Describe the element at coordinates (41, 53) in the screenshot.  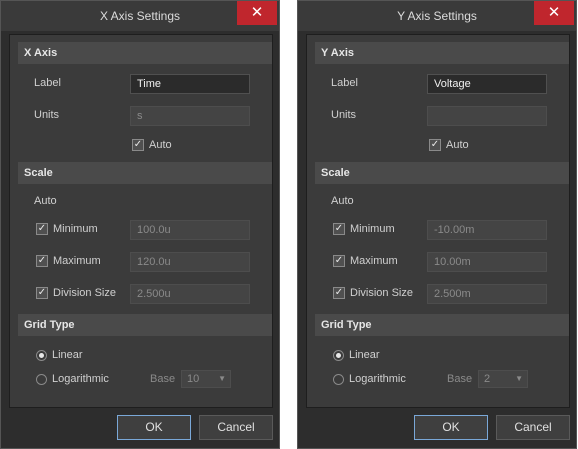
I see `axis-section-title: X Axis` at that location.